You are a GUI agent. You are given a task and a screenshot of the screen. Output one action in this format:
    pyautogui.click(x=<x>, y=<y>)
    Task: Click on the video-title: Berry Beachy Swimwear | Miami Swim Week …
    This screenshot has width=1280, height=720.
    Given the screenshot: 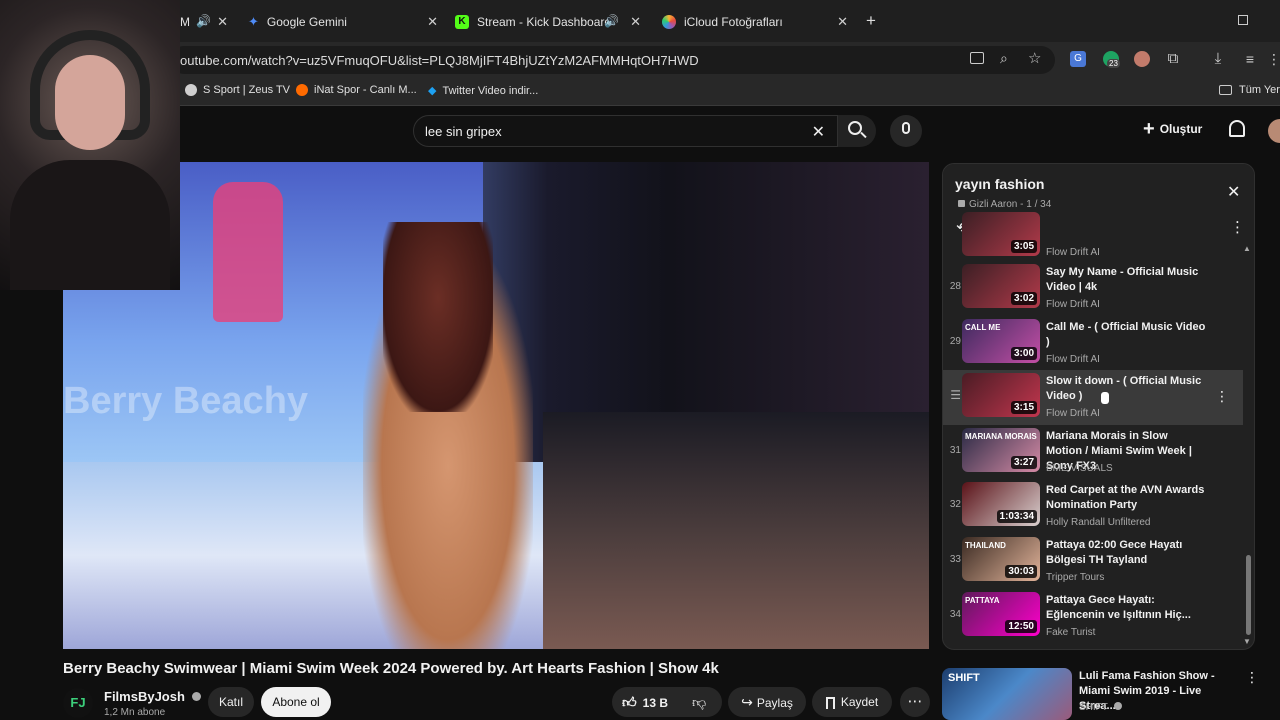 What is the action you would take?
    pyautogui.click(x=391, y=668)
    